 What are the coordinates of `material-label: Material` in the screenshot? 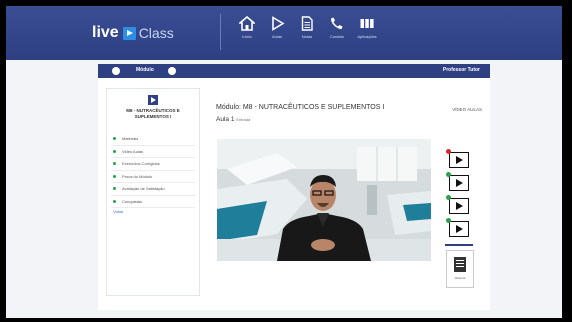 It's located at (460, 278).